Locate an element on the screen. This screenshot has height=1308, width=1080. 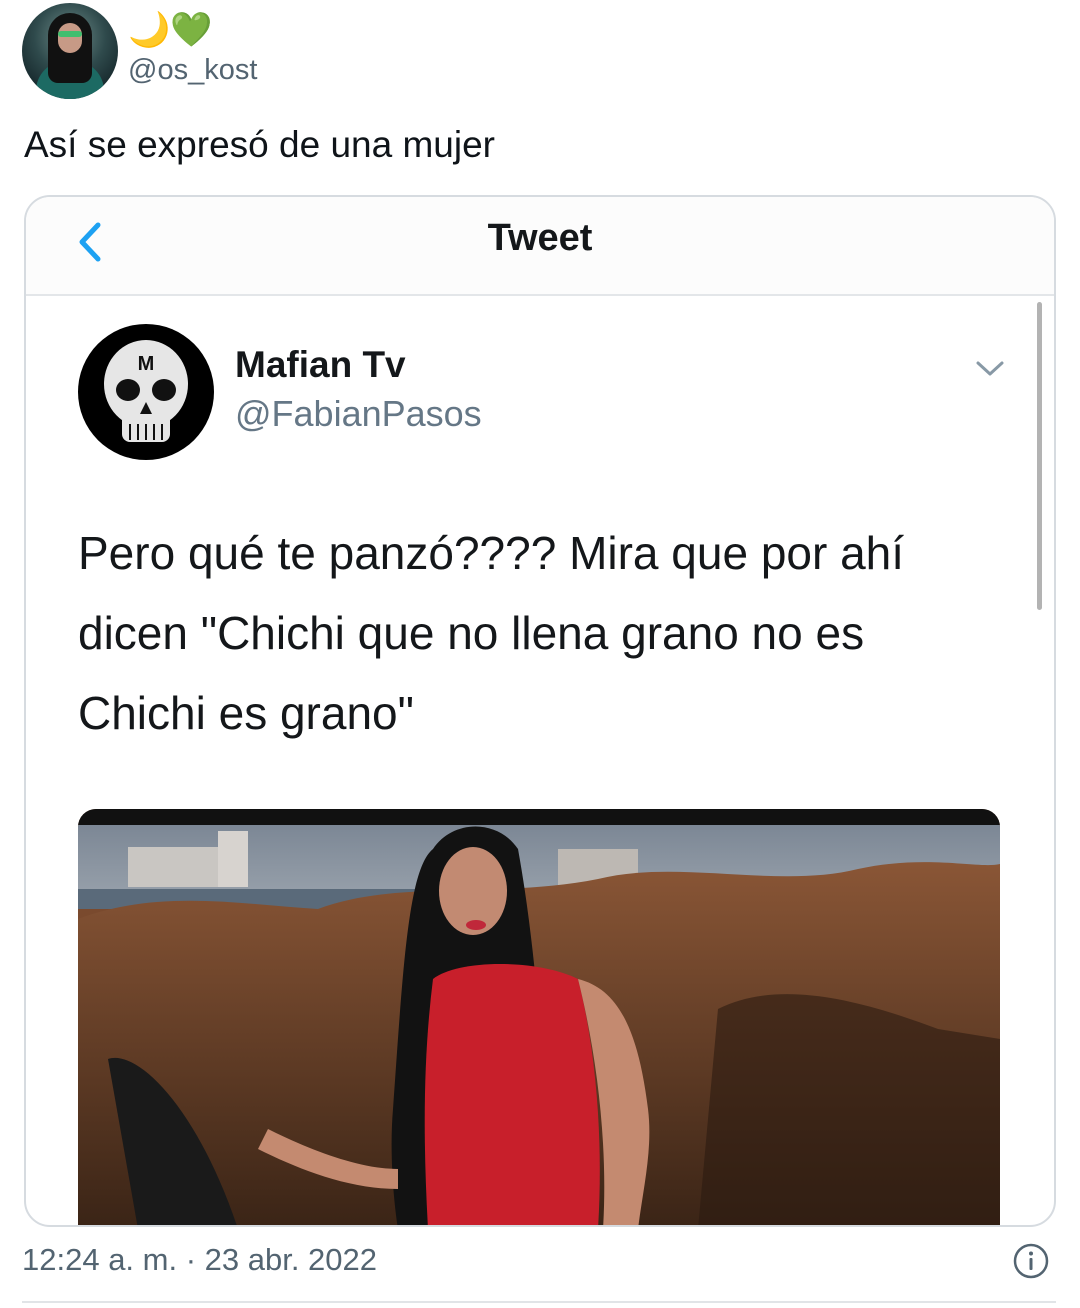
author-display-name: 🌙💚 is located at coordinates (170, 30).